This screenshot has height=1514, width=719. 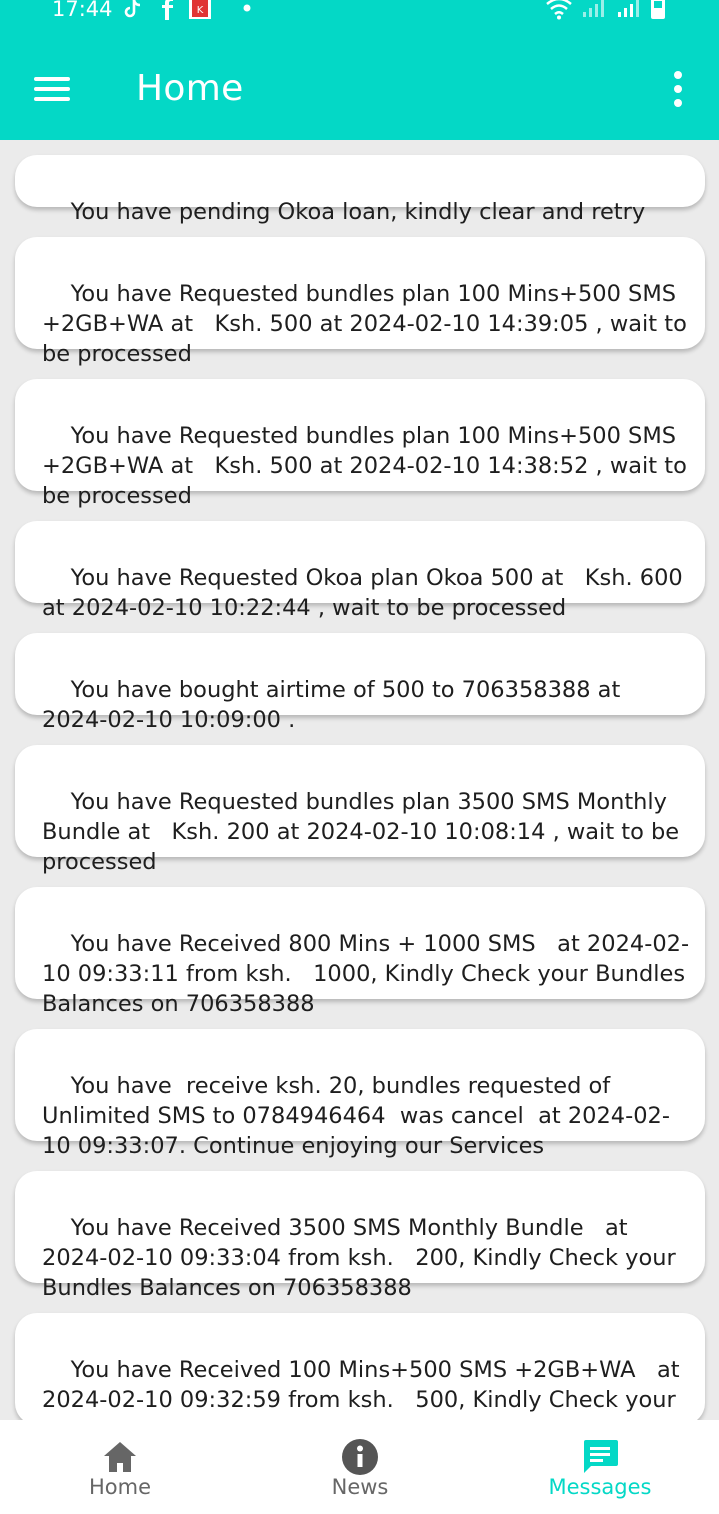 What do you see at coordinates (658, 9) in the screenshot?
I see `battery-icon` at bounding box center [658, 9].